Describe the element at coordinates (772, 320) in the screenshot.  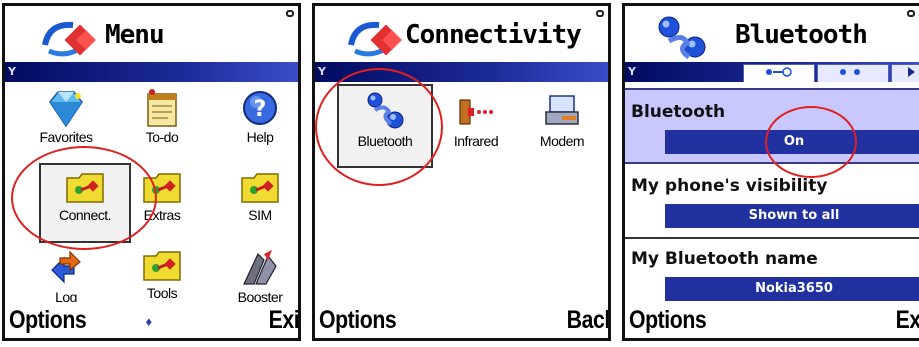
I see `softkey-bar: Options Exit` at that location.